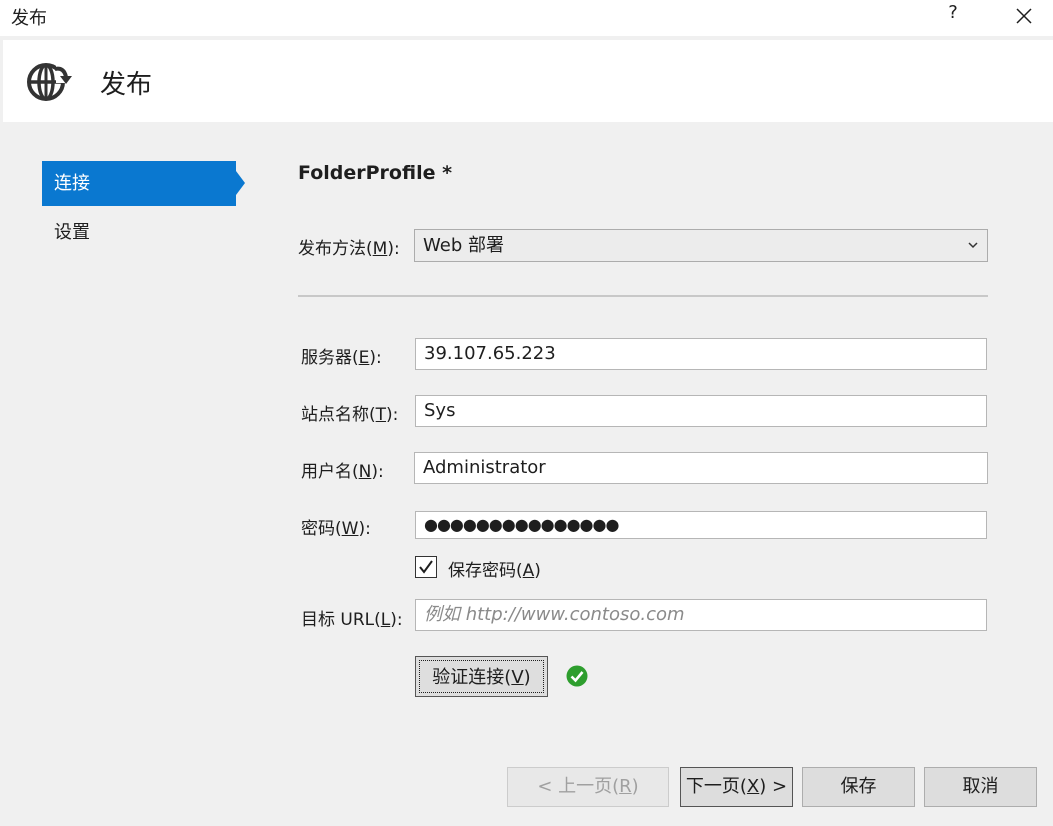 This screenshot has height=826, width=1053. Describe the element at coordinates (701, 354) in the screenshot. I see `server-input: 39.107.65.223` at that location.